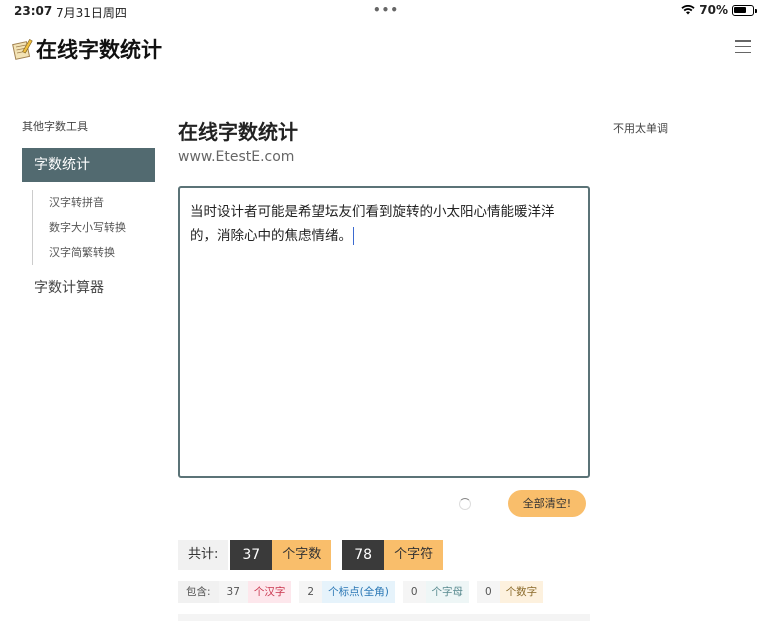 This screenshot has height=621, width=768. I want to click on right-column-text: 不用太单调, so click(640, 128).